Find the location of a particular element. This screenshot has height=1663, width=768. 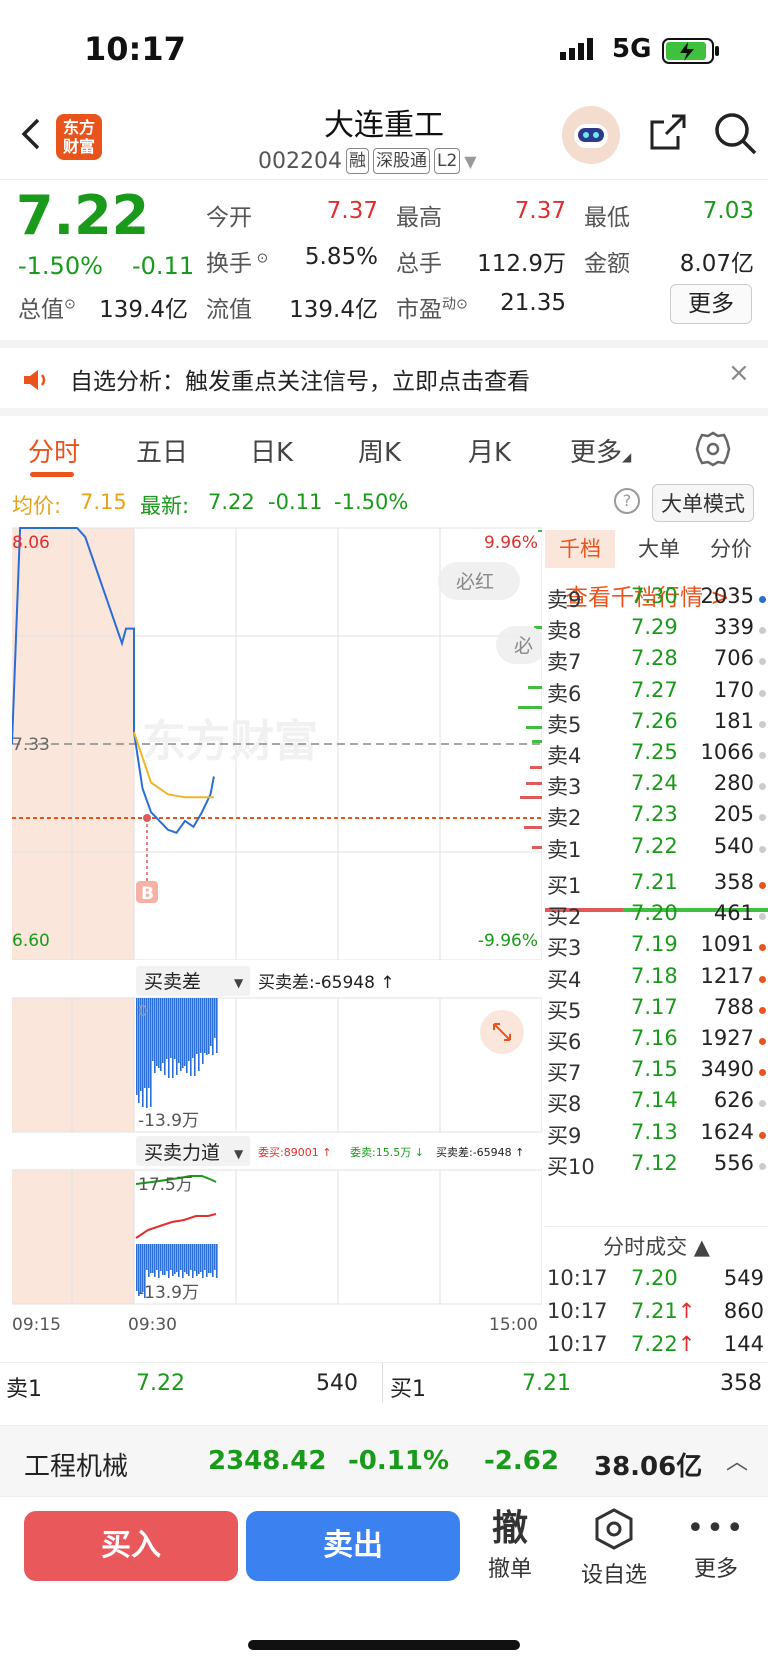

share-icon is located at coordinates (668, 132).